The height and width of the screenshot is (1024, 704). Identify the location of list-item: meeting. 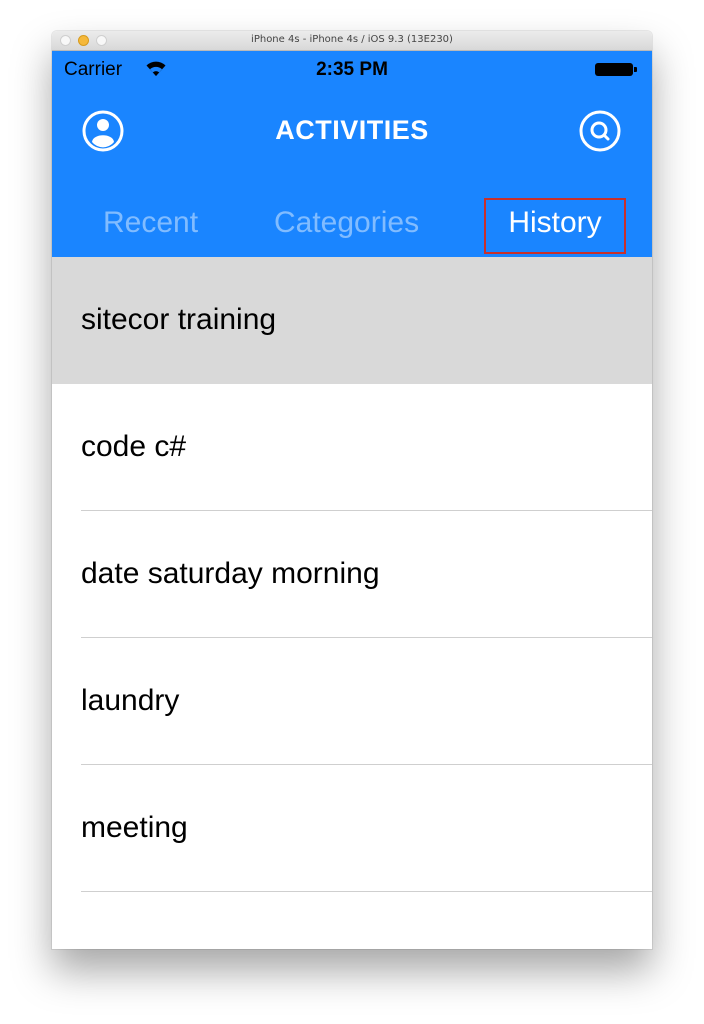
(352, 828).